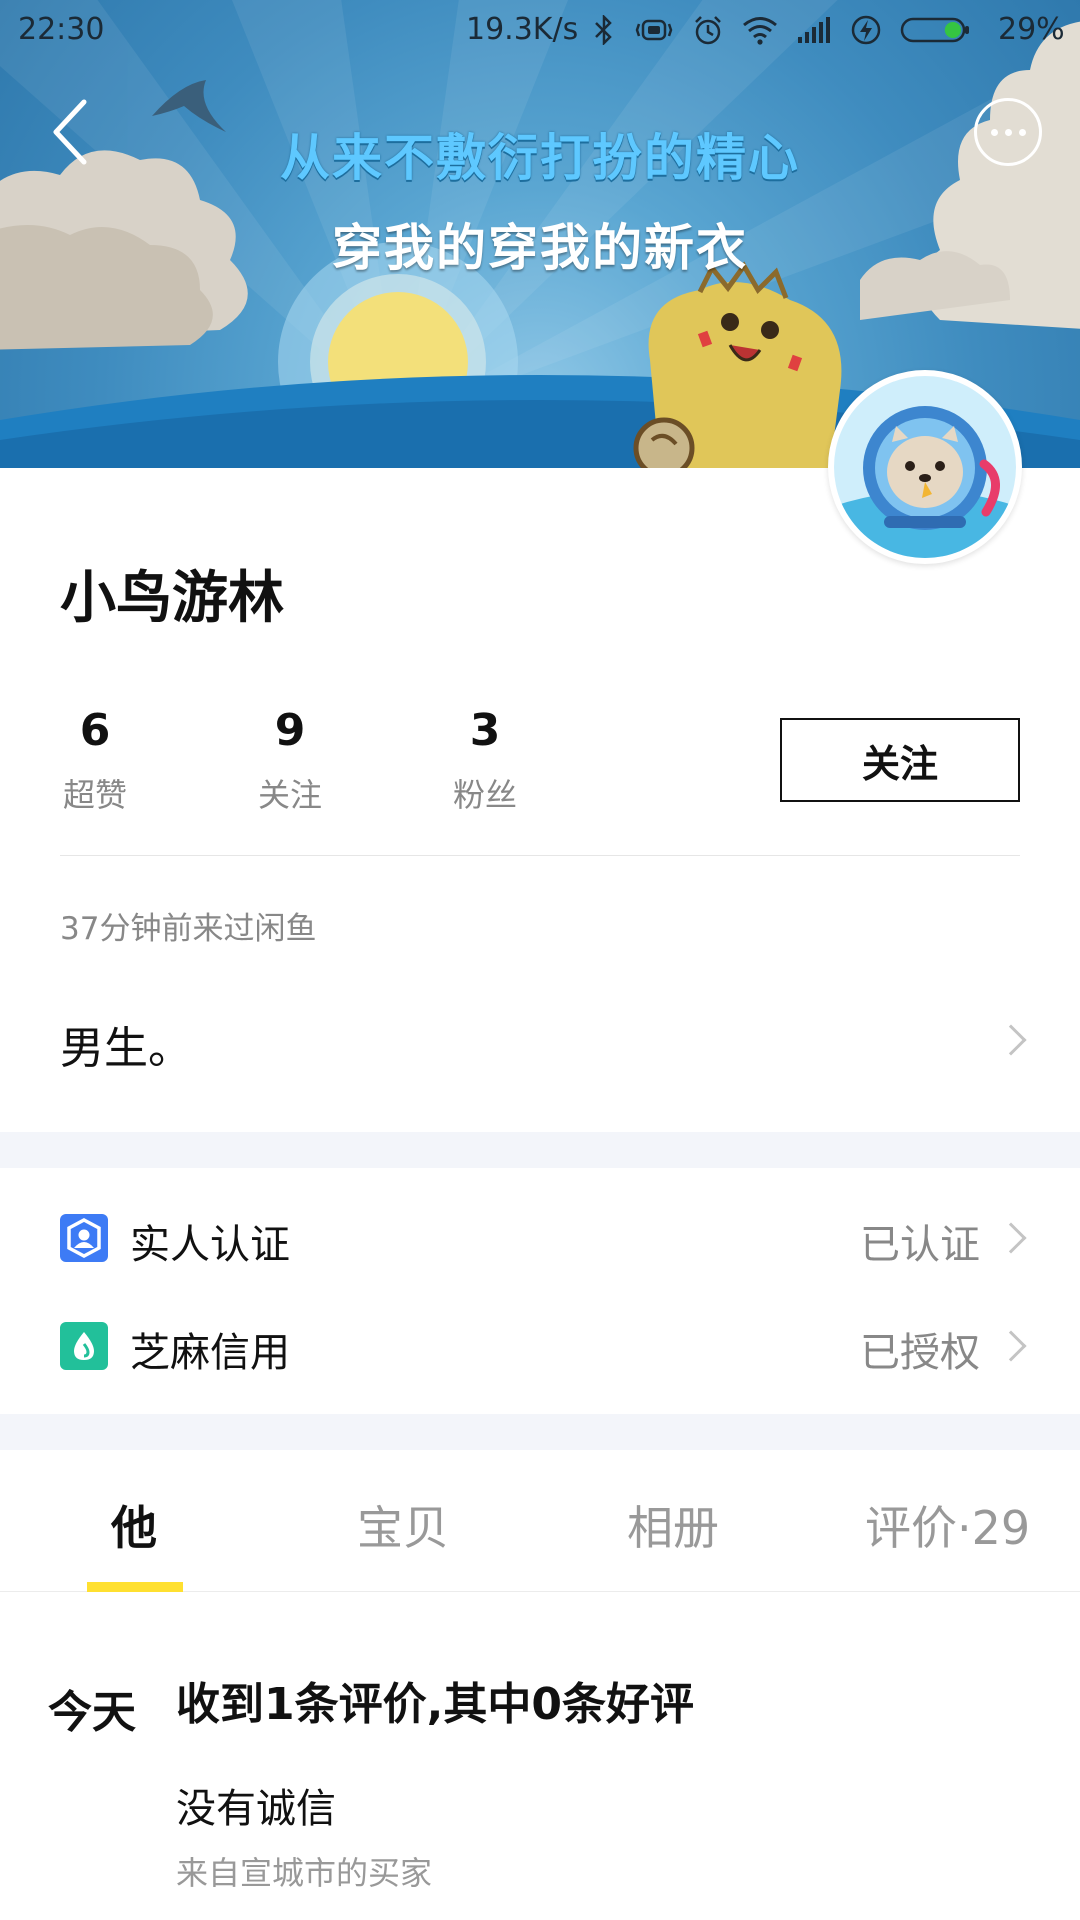 The height and width of the screenshot is (1920, 1080). Describe the element at coordinates (540, 1238) in the screenshot. I see `cert-row-real-person: 实人认证 已认证` at that location.